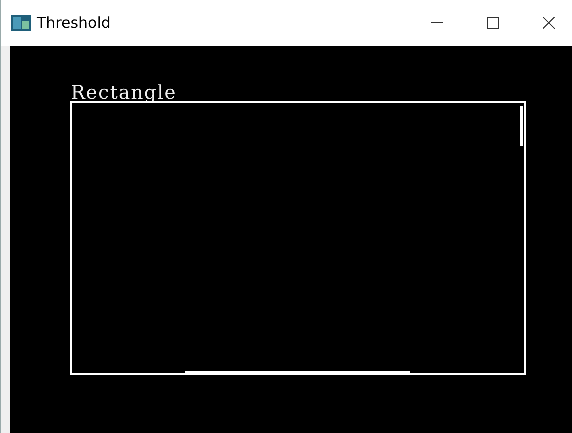  I want to click on maximize-icon, so click(493, 23).